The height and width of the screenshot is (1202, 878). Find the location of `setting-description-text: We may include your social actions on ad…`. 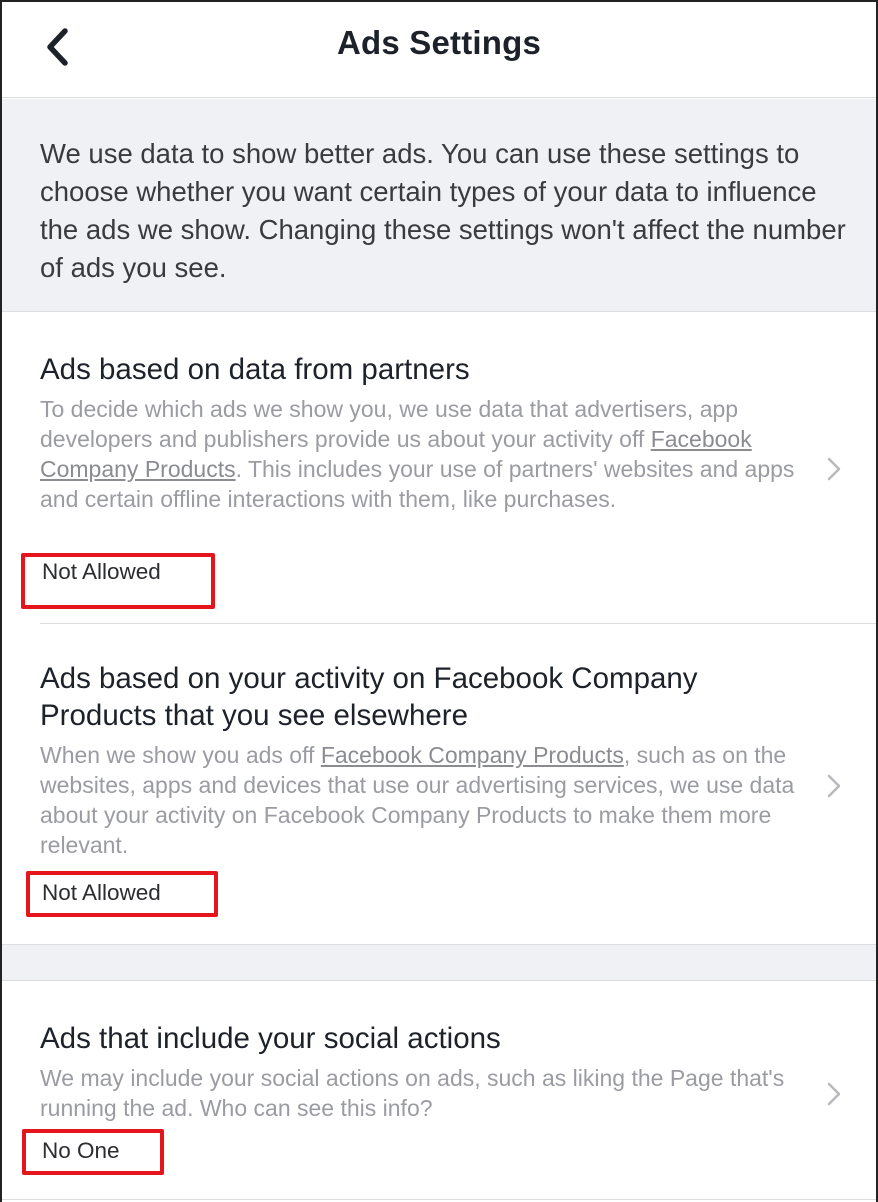

setting-description-text: We may include your social actions on ad… is located at coordinates (412, 1093).